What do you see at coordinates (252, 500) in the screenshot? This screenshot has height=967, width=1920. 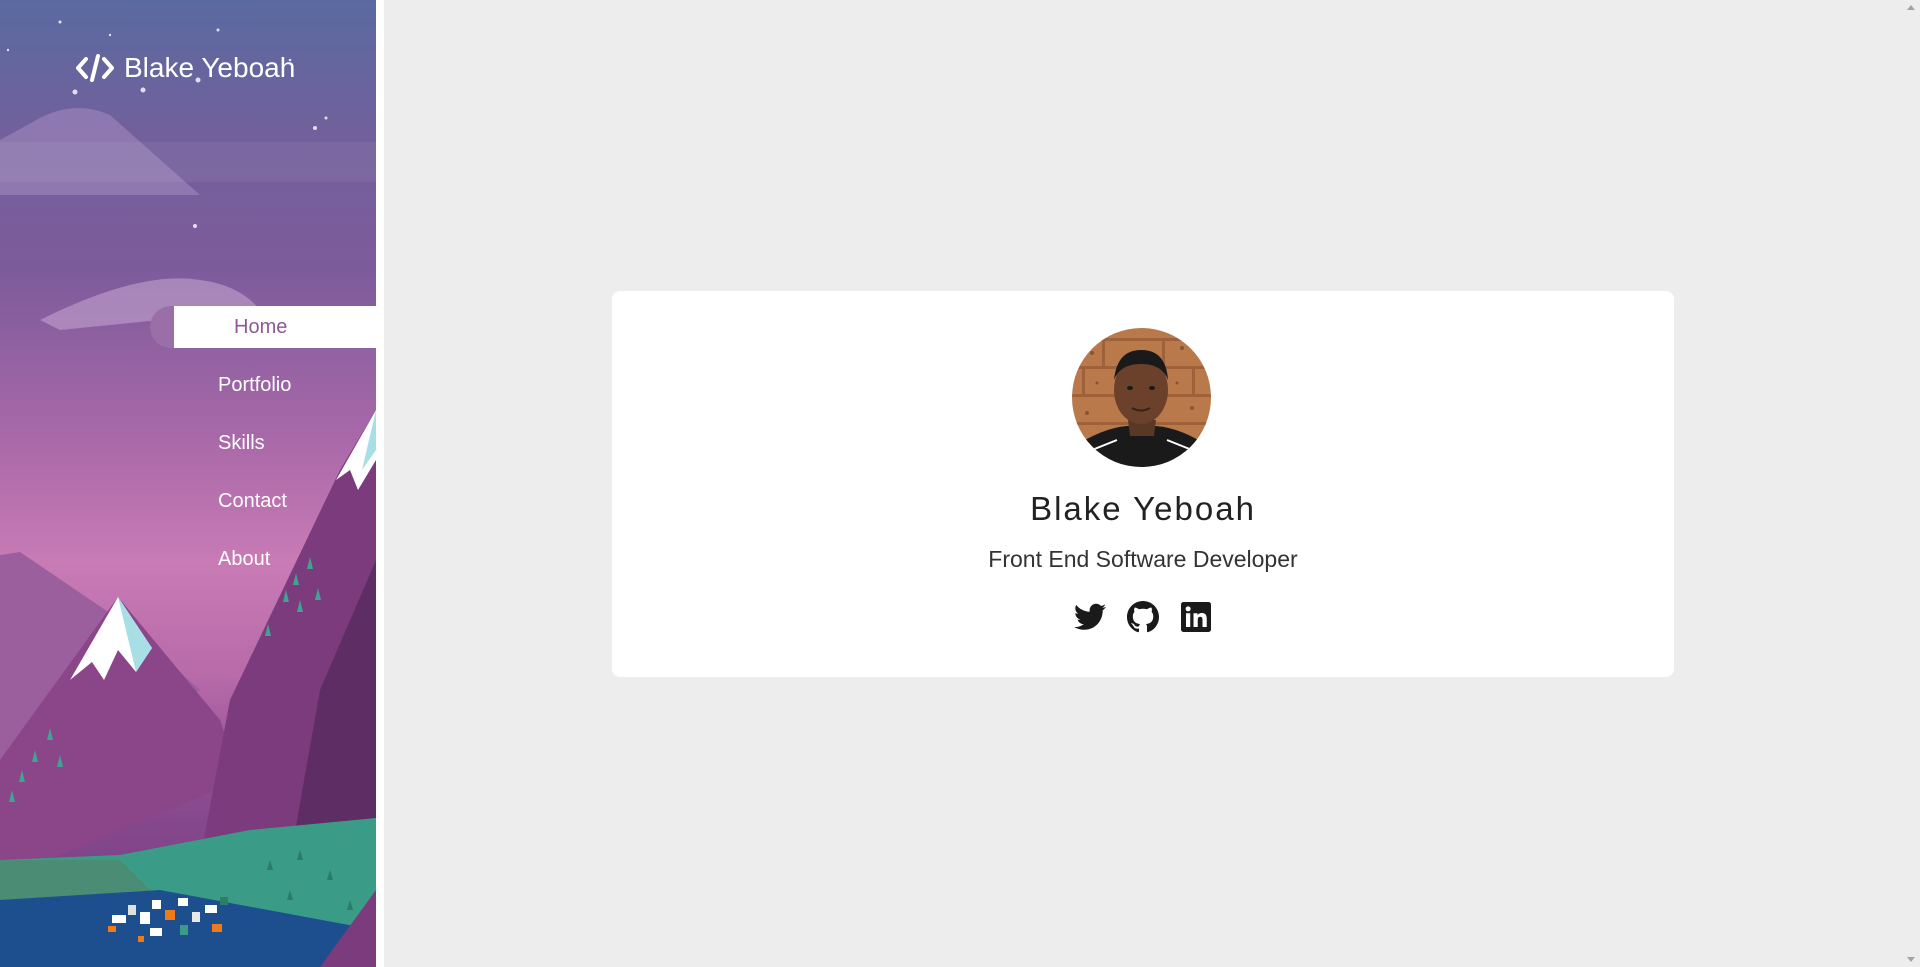 I see `nav-item-label: Contact` at bounding box center [252, 500].